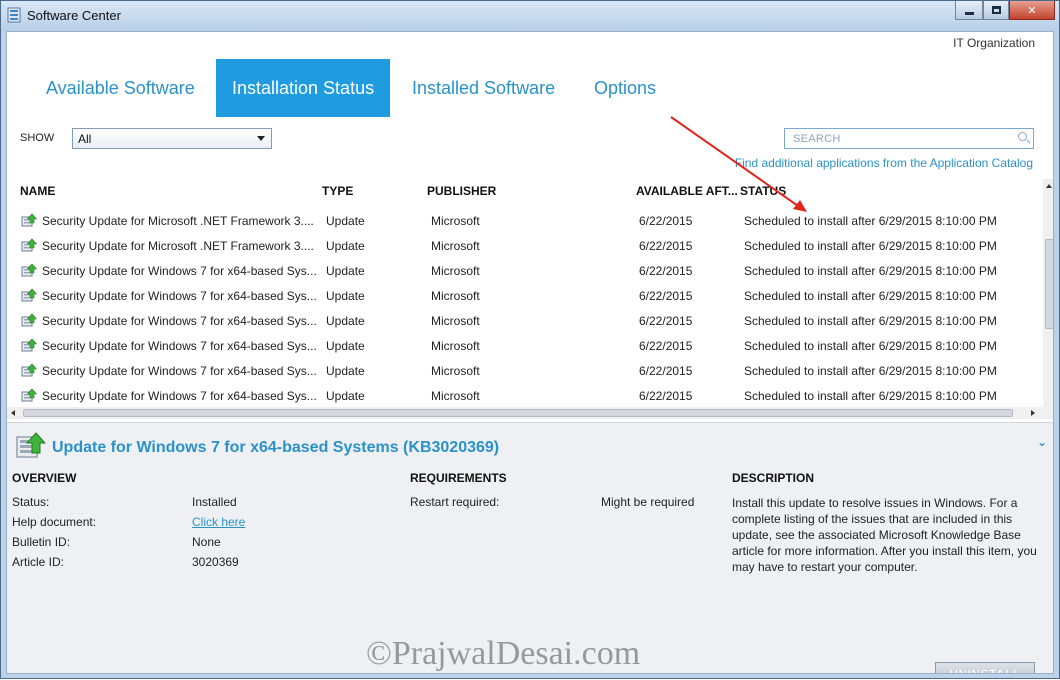 Image resolution: width=1060 pixels, height=680 pixels. Describe the element at coordinates (1042, 442) in the screenshot. I see `chevron-down-icon: ⌄` at that location.